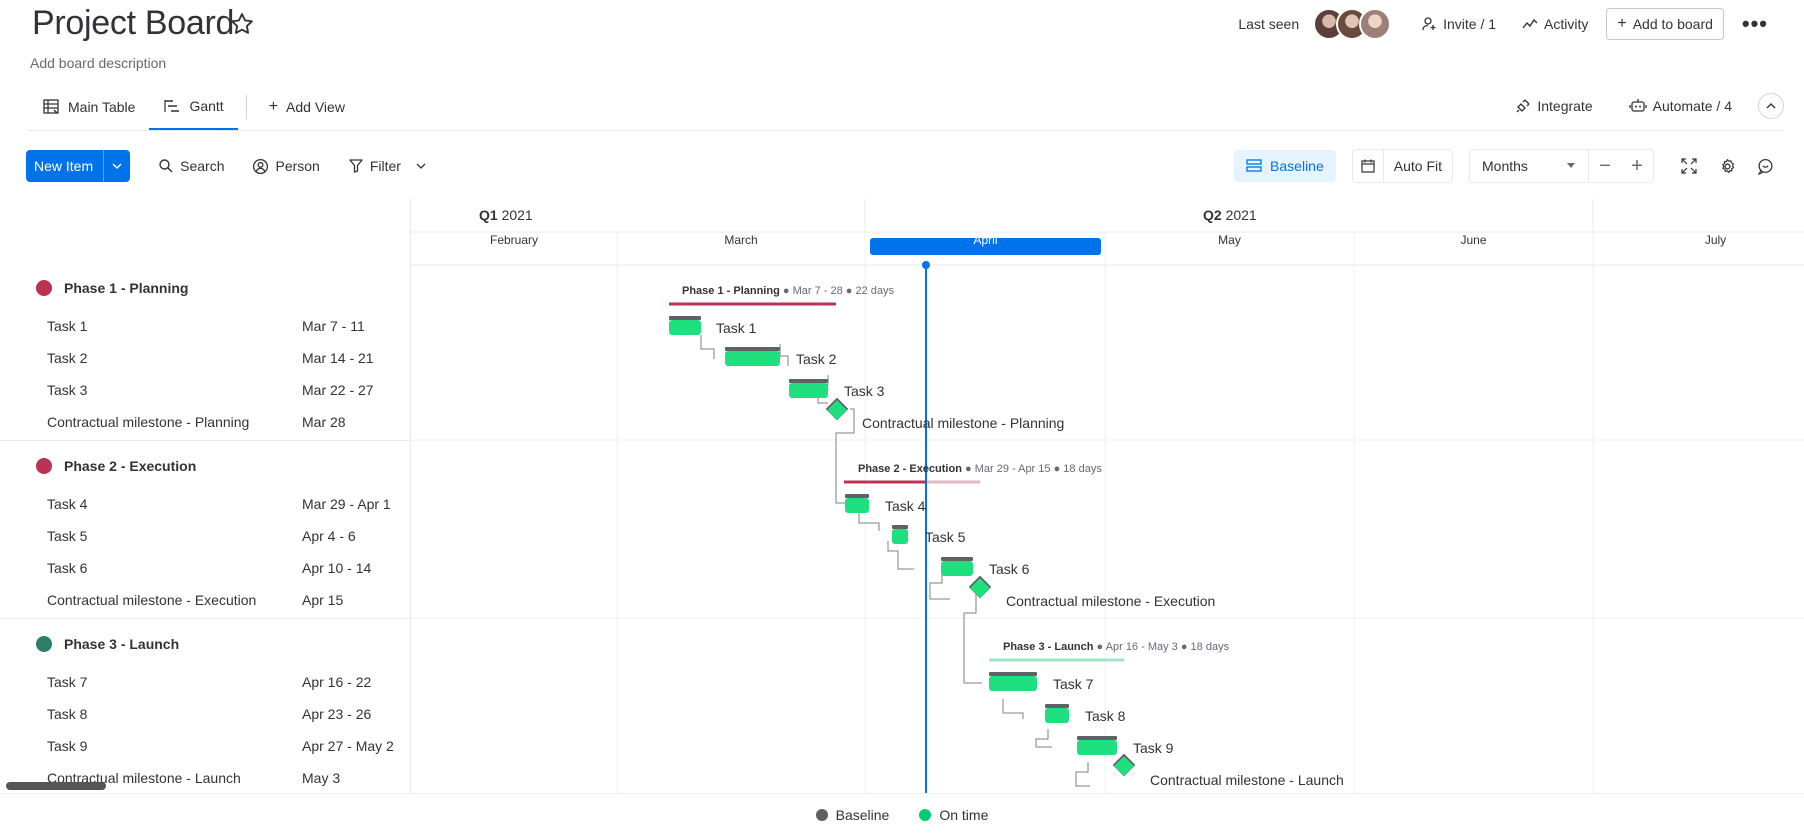  I want to click on task-name: Task 8, so click(67, 714).